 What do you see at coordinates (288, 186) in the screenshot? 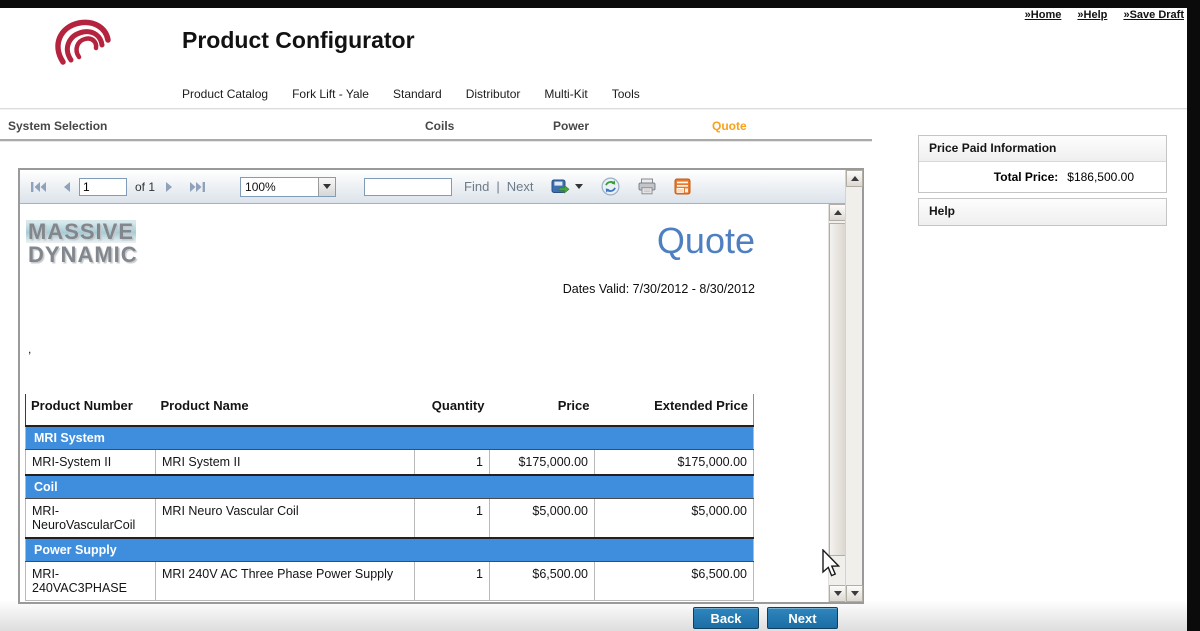
I see `zoom-select: 100%` at bounding box center [288, 186].